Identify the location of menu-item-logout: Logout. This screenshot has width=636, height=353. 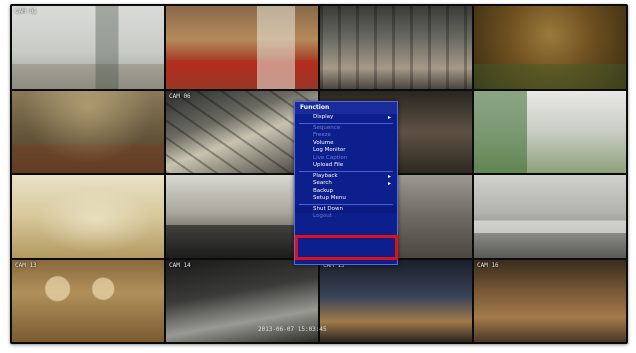
(346, 217).